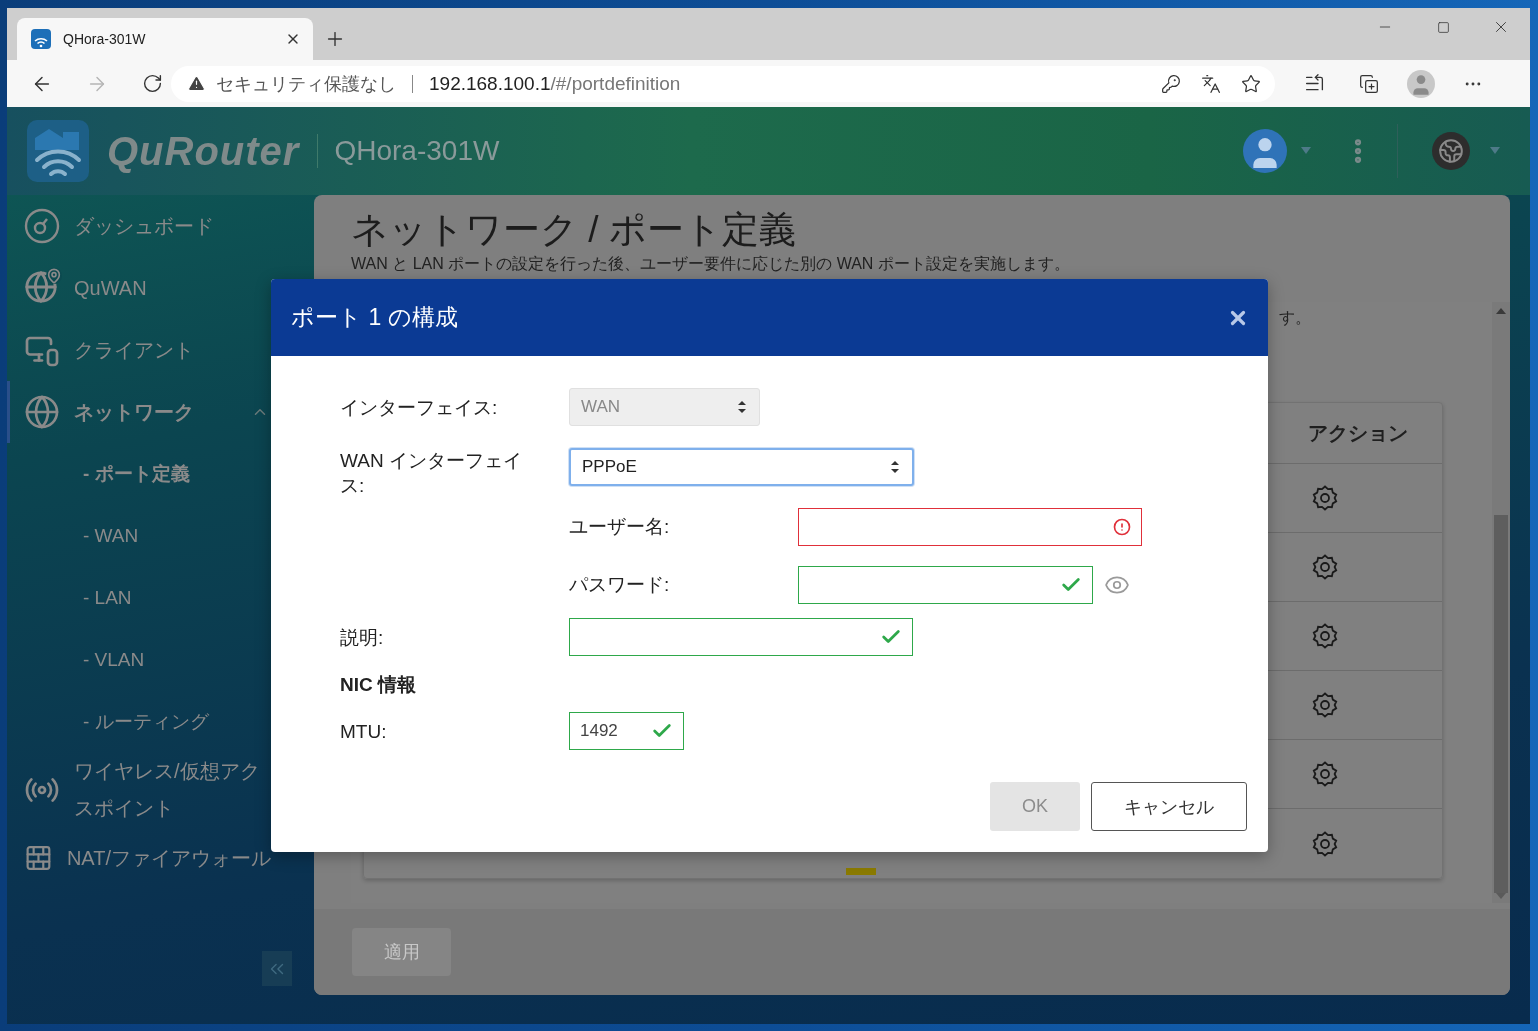  What do you see at coordinates (139, 536) in the screenshot?
I see `sidebar-subitem: - WAN` at bounding box center [139, 536].